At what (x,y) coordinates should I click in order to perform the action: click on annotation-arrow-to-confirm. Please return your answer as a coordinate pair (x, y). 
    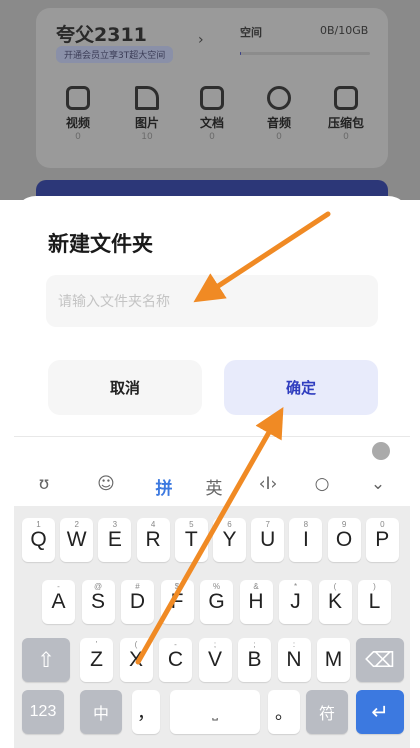
    Looking at the image, I should click on (209, 535).